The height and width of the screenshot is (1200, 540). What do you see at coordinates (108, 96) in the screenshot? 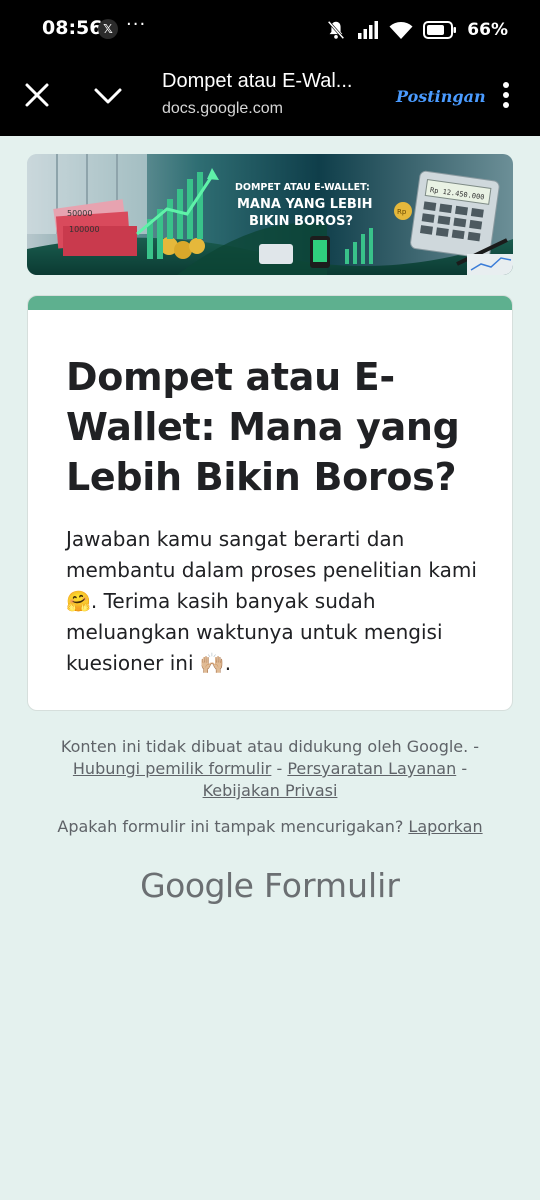
I see `chevron-down-icon` at bounding box center [108, 96].